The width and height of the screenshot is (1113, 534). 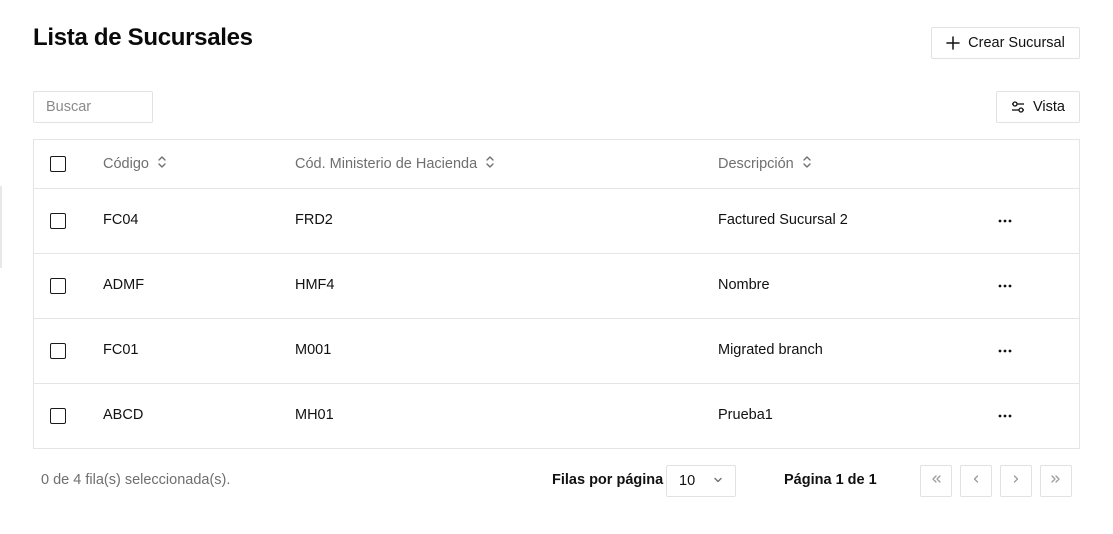 I want to click on next-page-button, so click(x=1016, y=481).